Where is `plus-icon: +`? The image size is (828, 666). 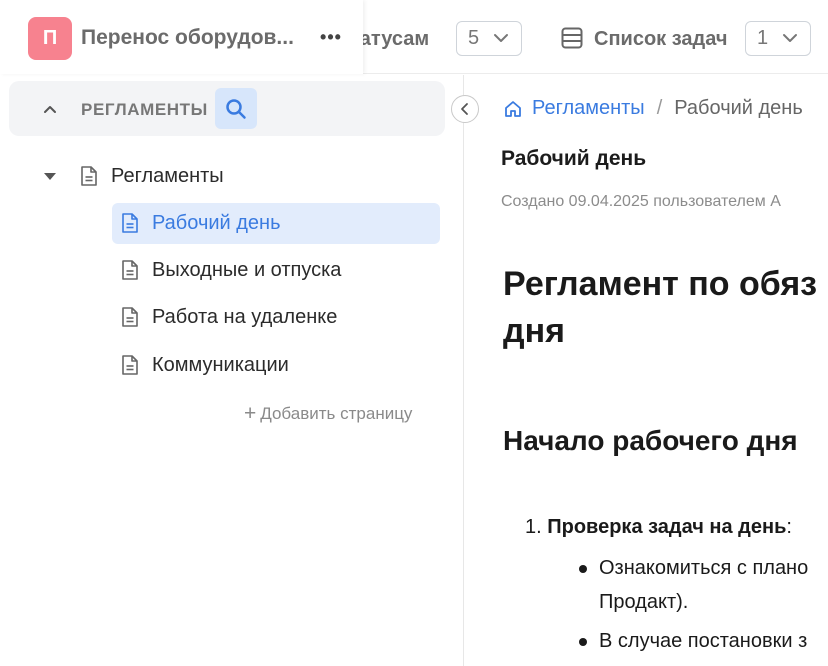
plus-icon: + is located at coordinates (250, 413).